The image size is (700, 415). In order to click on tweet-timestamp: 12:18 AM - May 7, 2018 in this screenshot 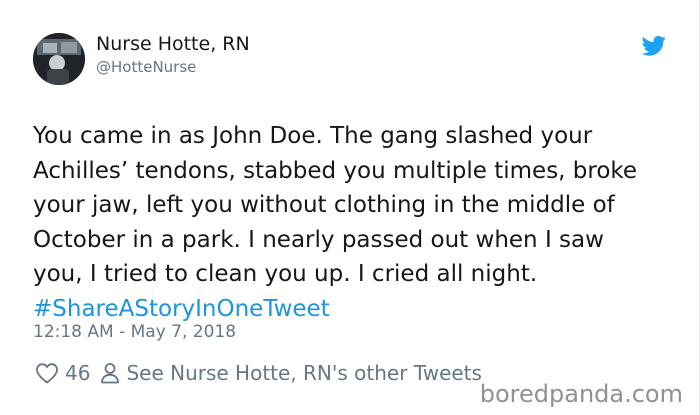, I will do `click(134, 332)`.